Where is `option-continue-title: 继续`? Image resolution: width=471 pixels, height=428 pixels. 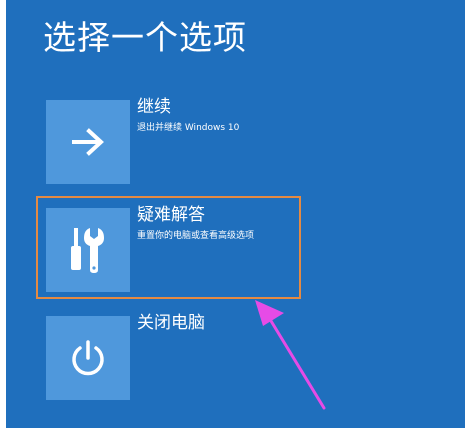
option-continue-title: 继续 is located at coordinates (154, 107).